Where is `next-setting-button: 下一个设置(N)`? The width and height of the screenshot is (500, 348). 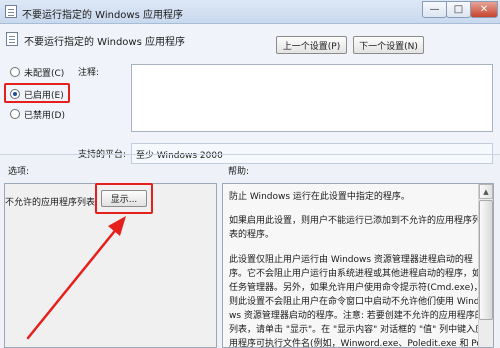 next-setting-button: 下一个设置(N) is located at coordinates (388, 45).